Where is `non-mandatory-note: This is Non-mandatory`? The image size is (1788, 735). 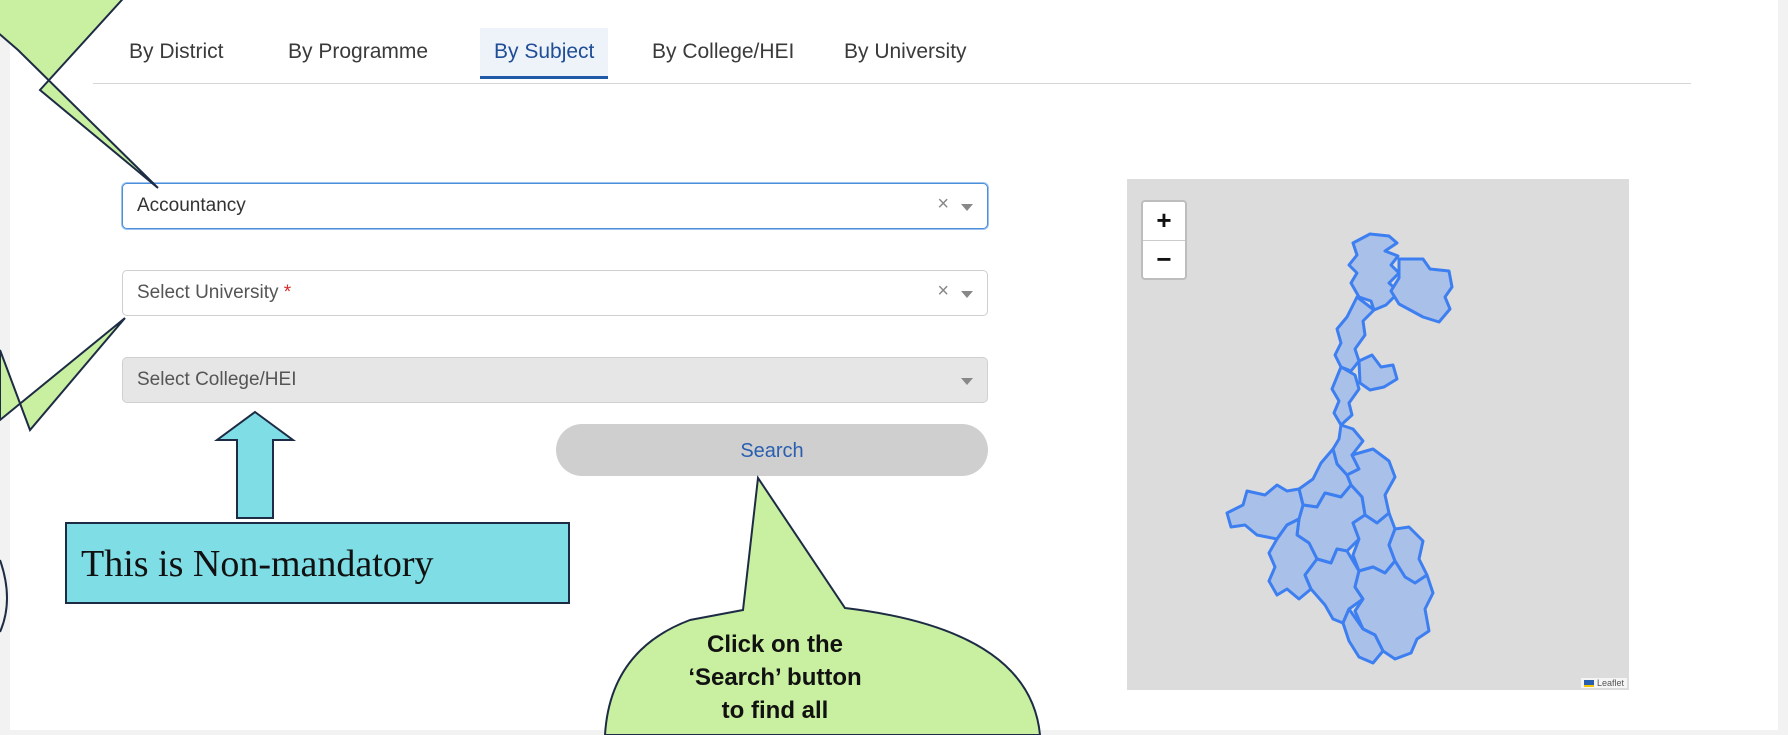 non-mandatory-note: This is Non-mandatory is located at coordinates (317, 563).